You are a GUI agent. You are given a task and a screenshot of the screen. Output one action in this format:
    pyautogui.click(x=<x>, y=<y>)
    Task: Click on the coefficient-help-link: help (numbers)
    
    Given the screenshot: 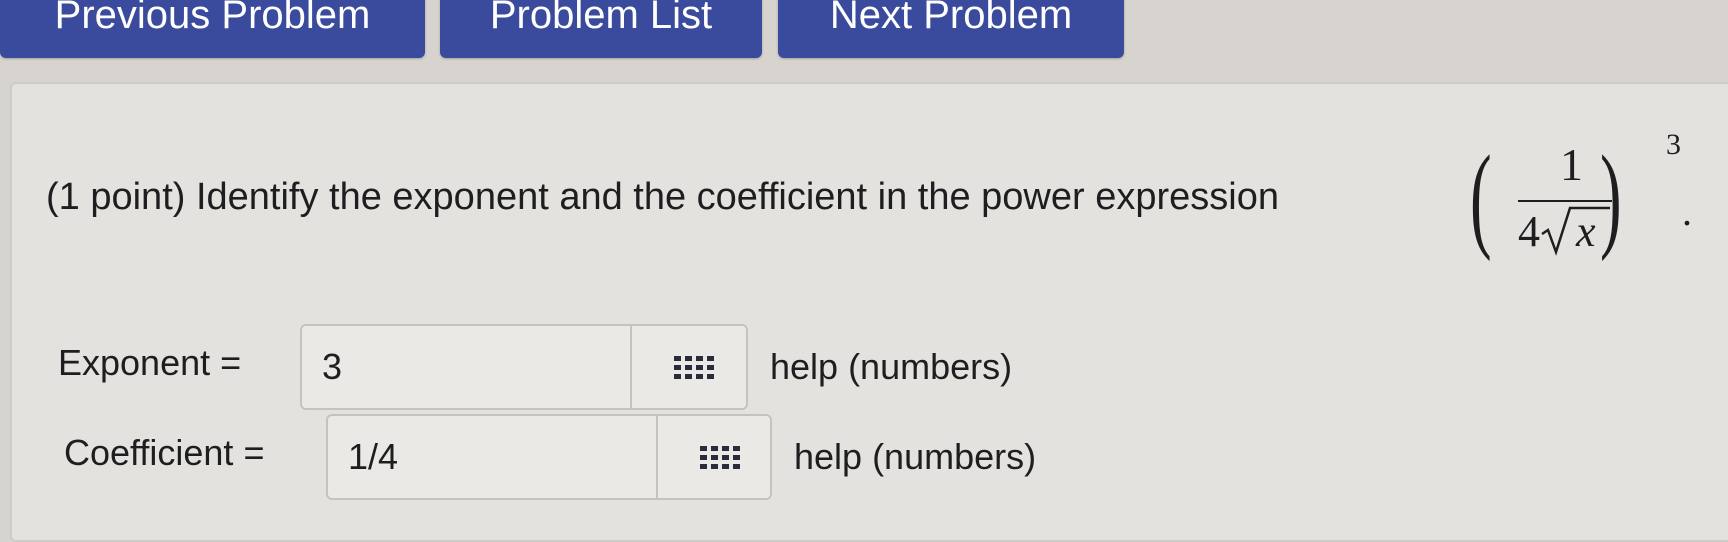 What is the action you would take?
    pyautogui.click(x=915, y=457)
    